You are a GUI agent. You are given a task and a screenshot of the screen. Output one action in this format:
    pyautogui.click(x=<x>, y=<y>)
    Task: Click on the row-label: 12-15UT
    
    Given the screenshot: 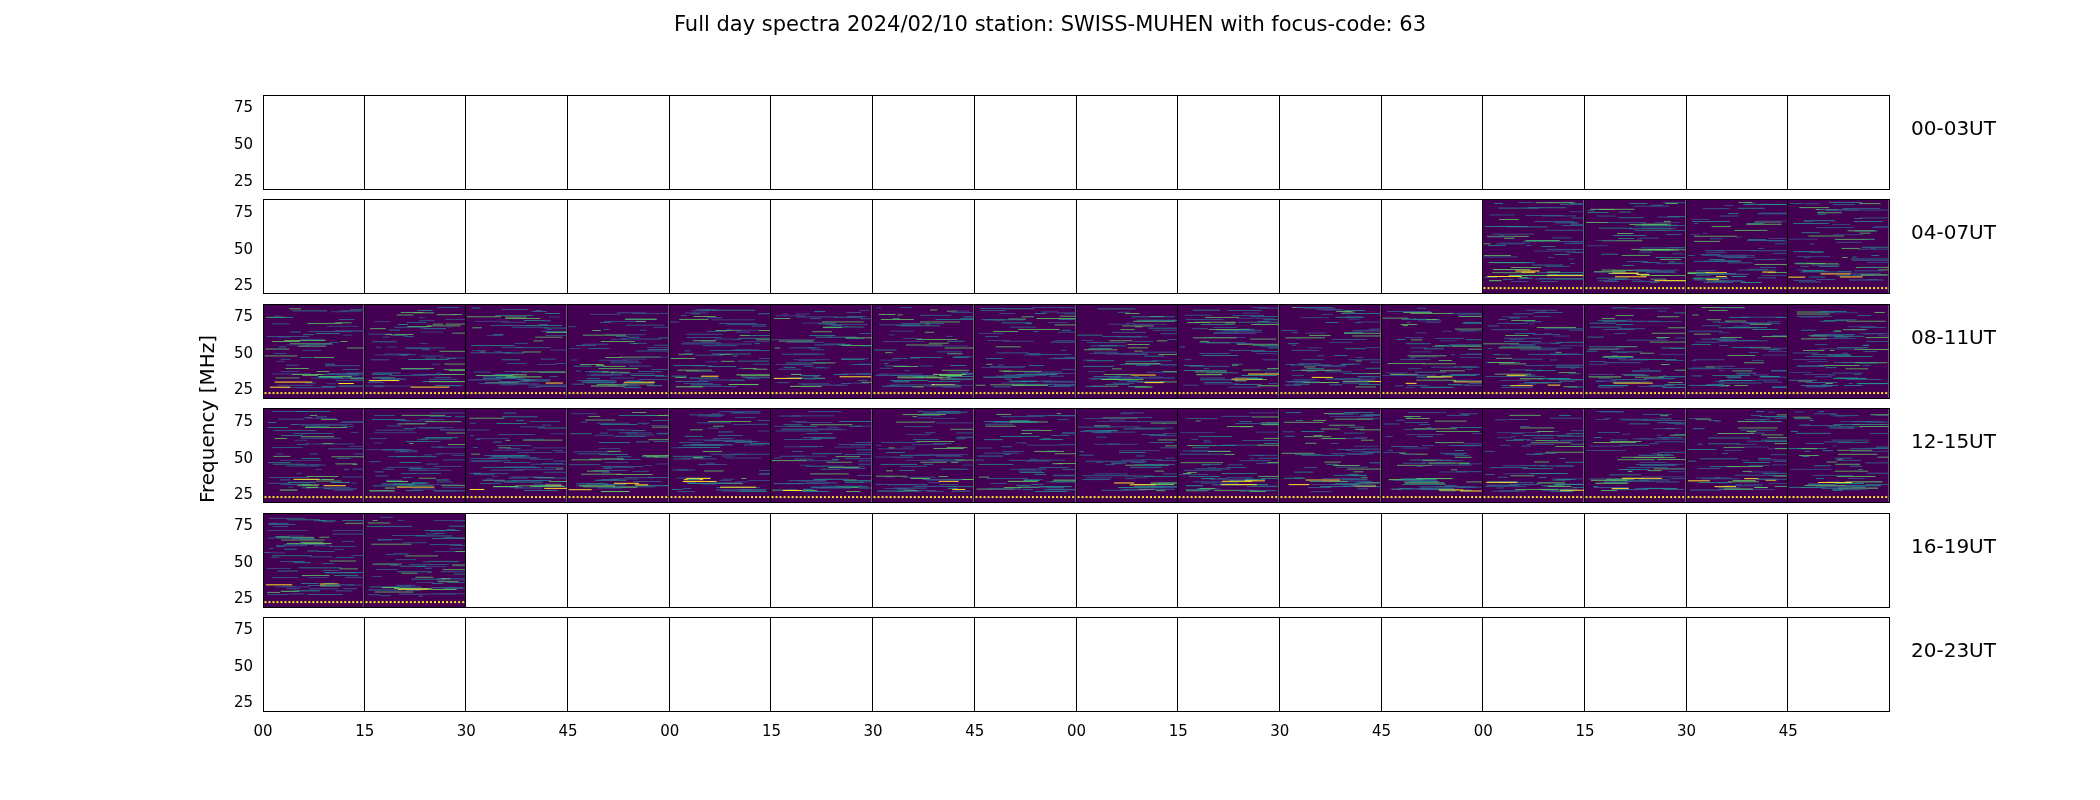 What is the action you would take?
    pyautogui.click(x=1953, y=441)
    